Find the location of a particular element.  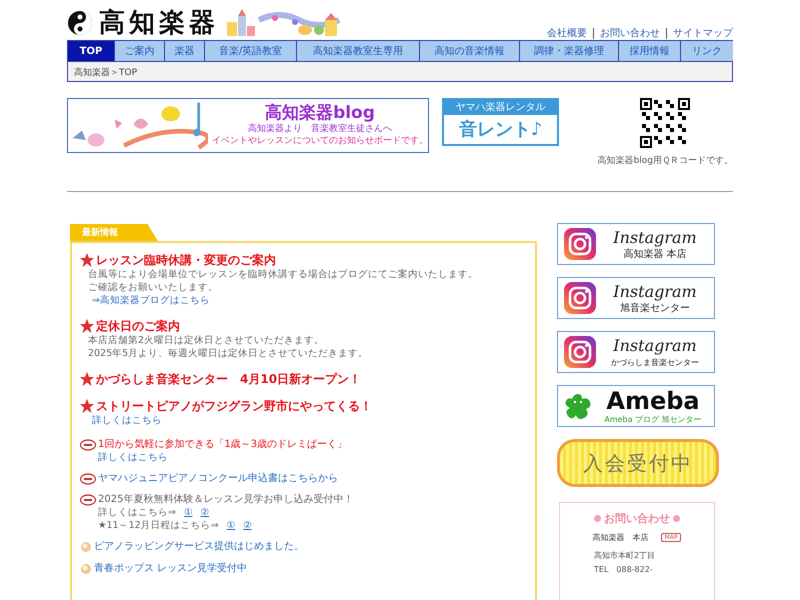

instagram-banner: Instagram 旭音楽センター is located at coordinates (636, 298).